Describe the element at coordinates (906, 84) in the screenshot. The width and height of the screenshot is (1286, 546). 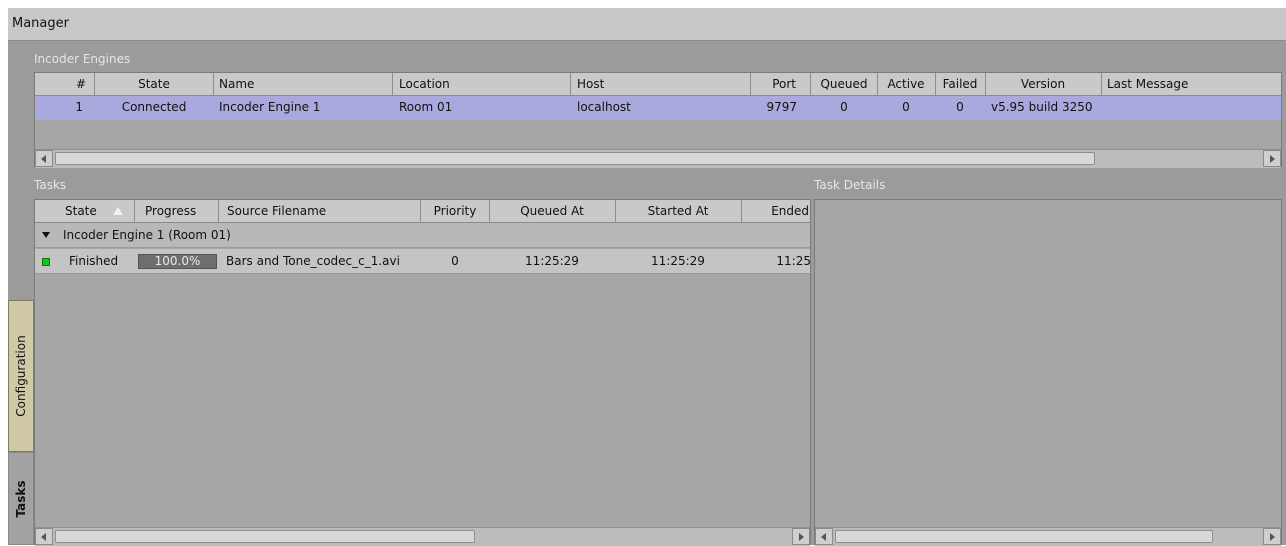
I see `engines-col-active: Active` at that location.